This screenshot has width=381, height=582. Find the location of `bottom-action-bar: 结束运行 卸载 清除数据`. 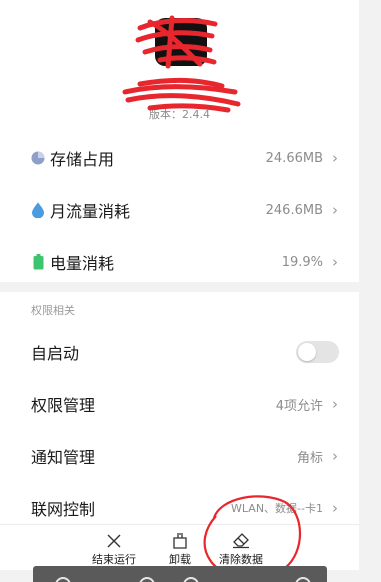

bottom-action-bar: 结束运行 卸载 清除数据 is located at coordinates (179, 547).